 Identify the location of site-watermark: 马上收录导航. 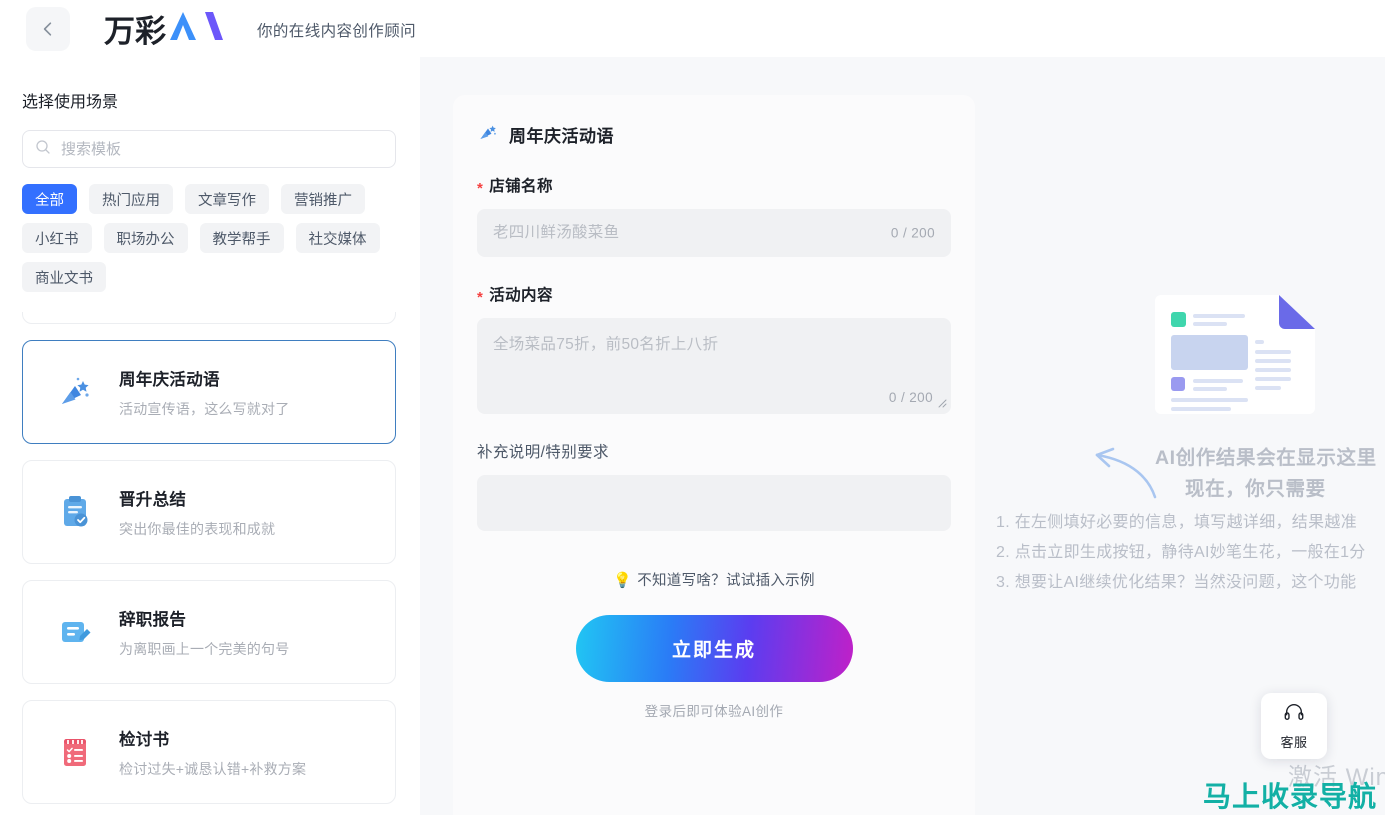
(1290, 796).